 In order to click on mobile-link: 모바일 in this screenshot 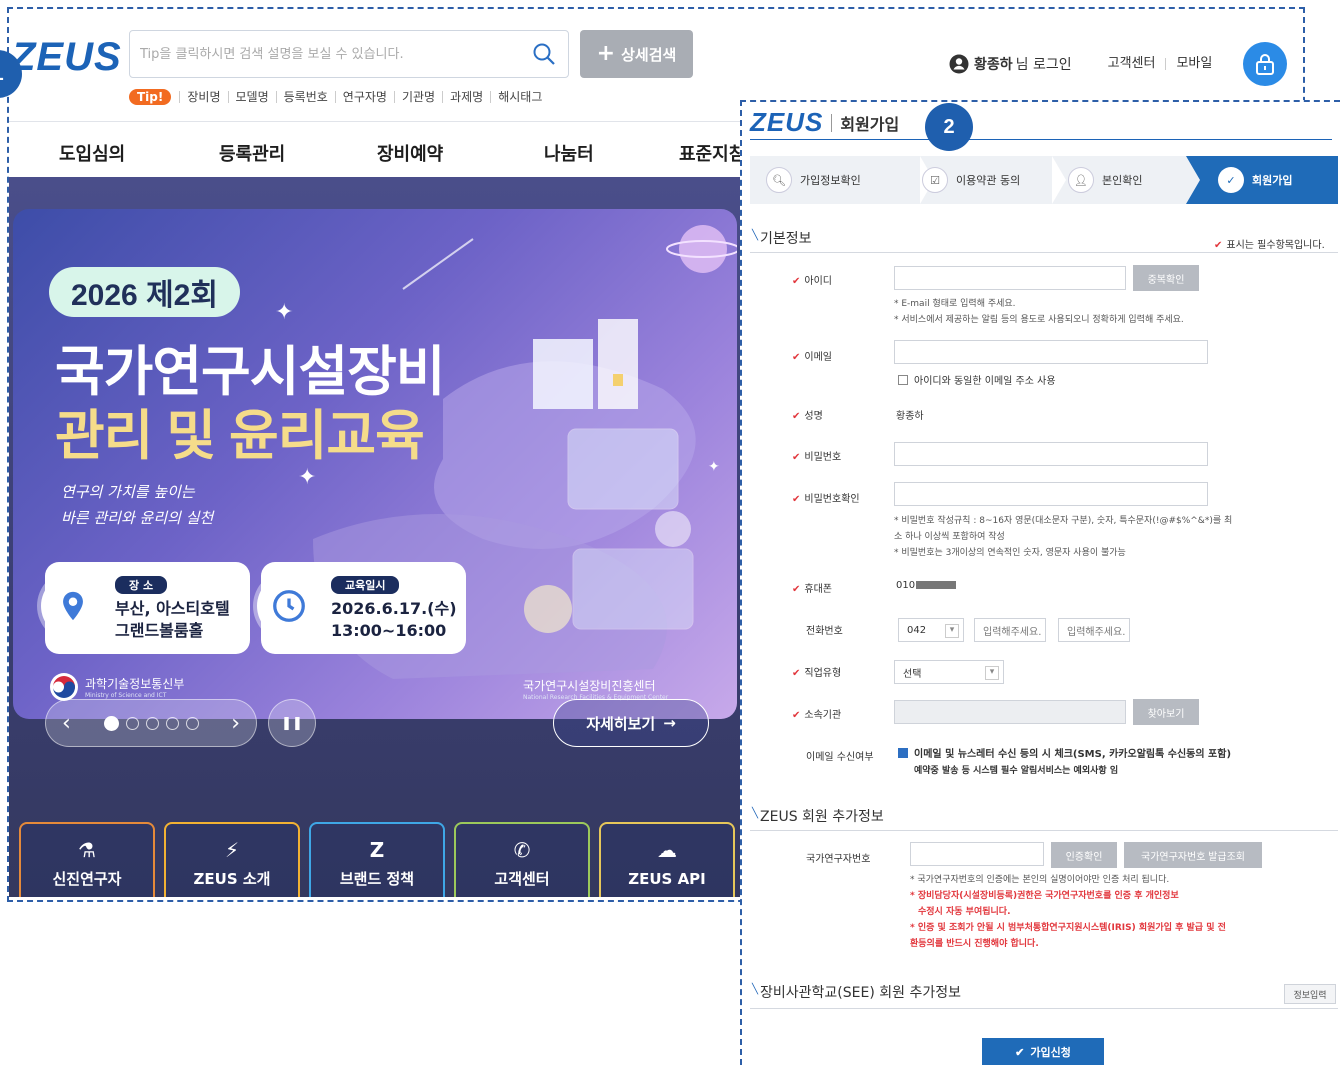, I will do `click(1193, 63)`.